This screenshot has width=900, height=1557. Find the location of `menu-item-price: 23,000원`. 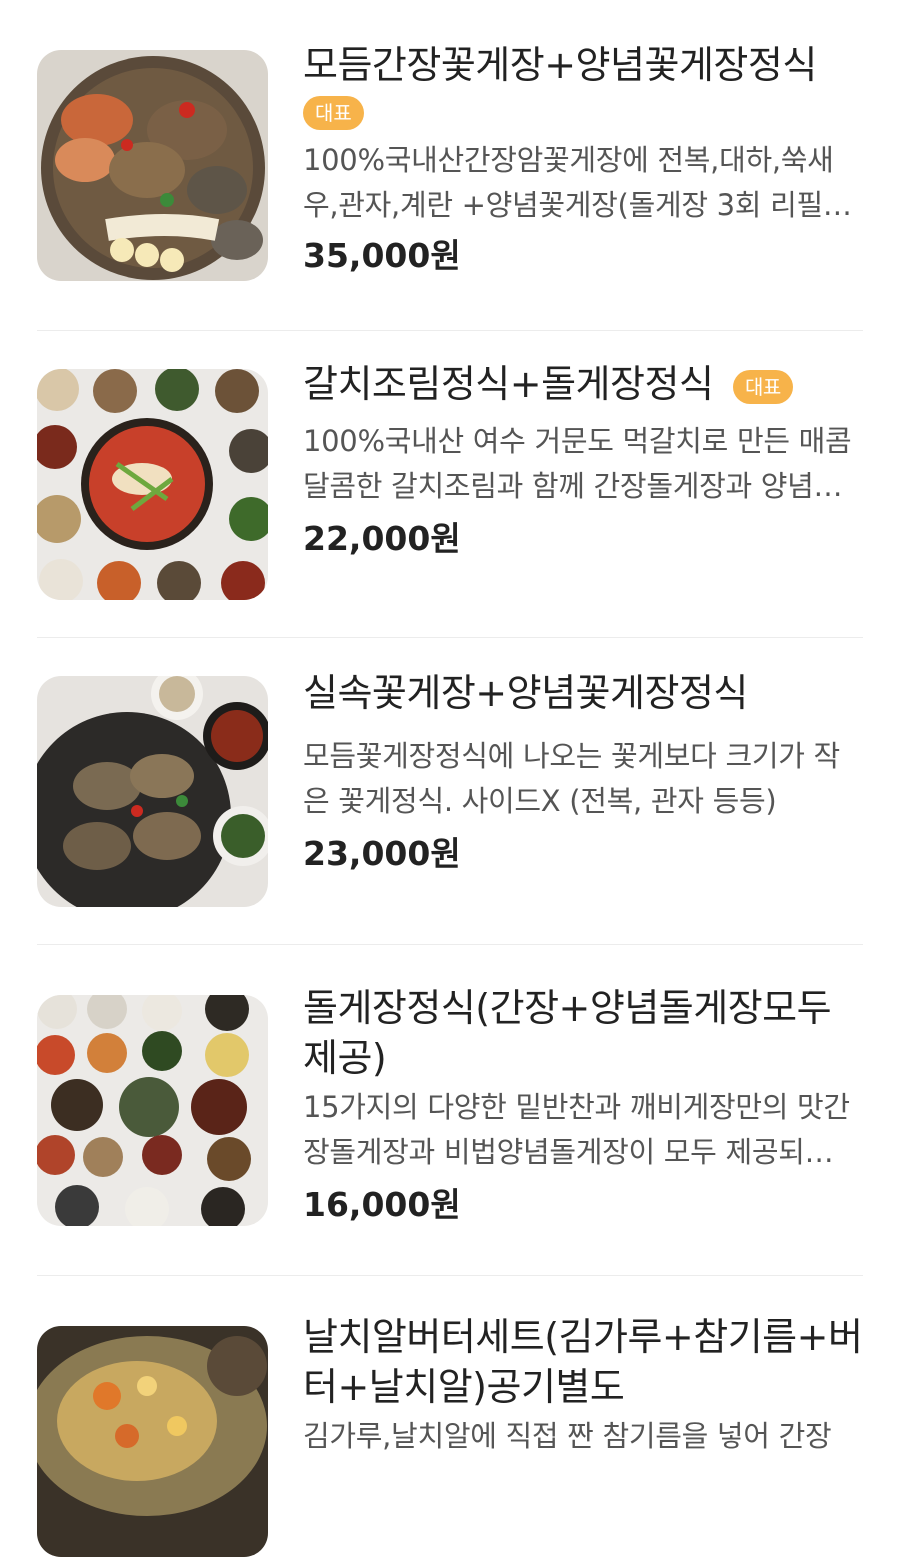

menu-item-price: 23,000원 is located at coordinates (382, 853).